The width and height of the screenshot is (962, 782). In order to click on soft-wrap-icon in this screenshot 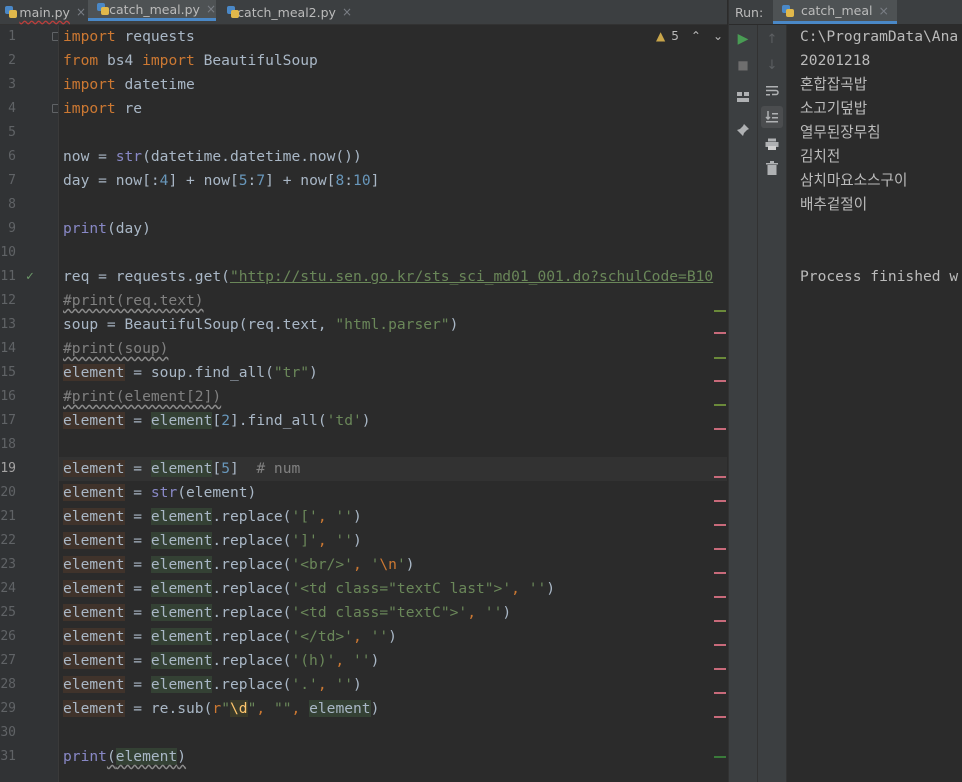, I will do `click(772, 91)`.